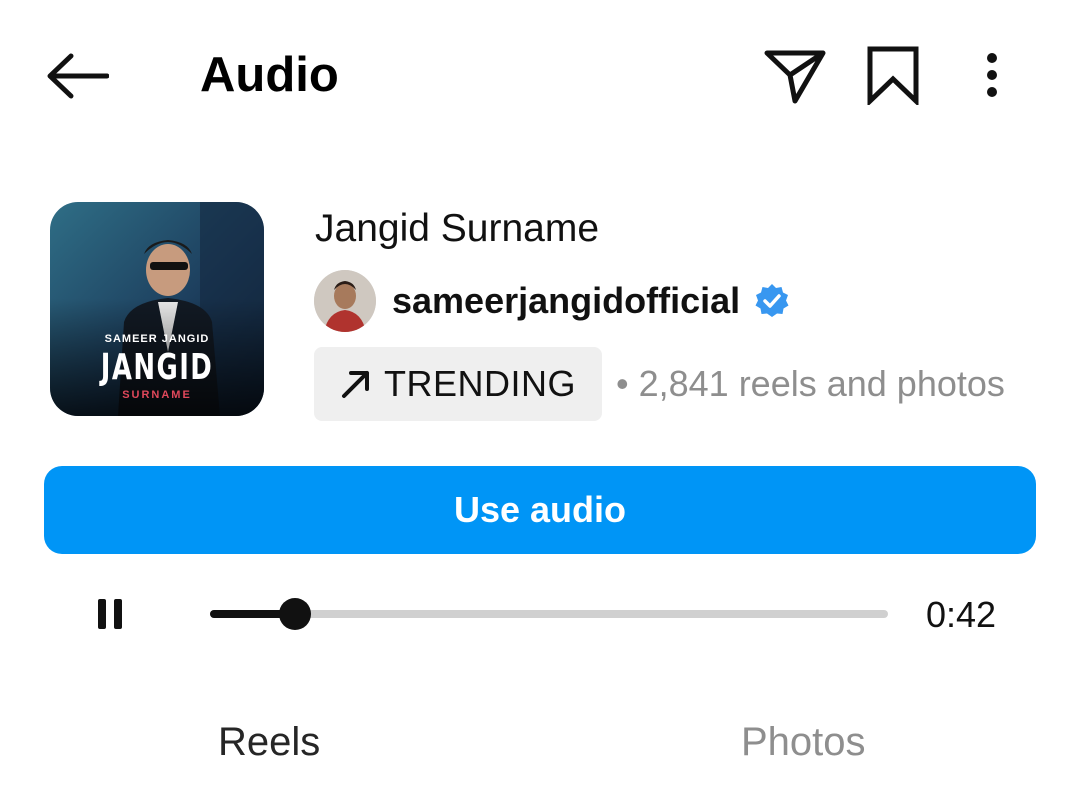 This screenshot has height=796, width=1080. What do you see at coordinates (157, 309) in the screenshot?
I see `audio-cover-art: SAMEER JANGID JANGID SURNAME` at bounding box center [157, 309].